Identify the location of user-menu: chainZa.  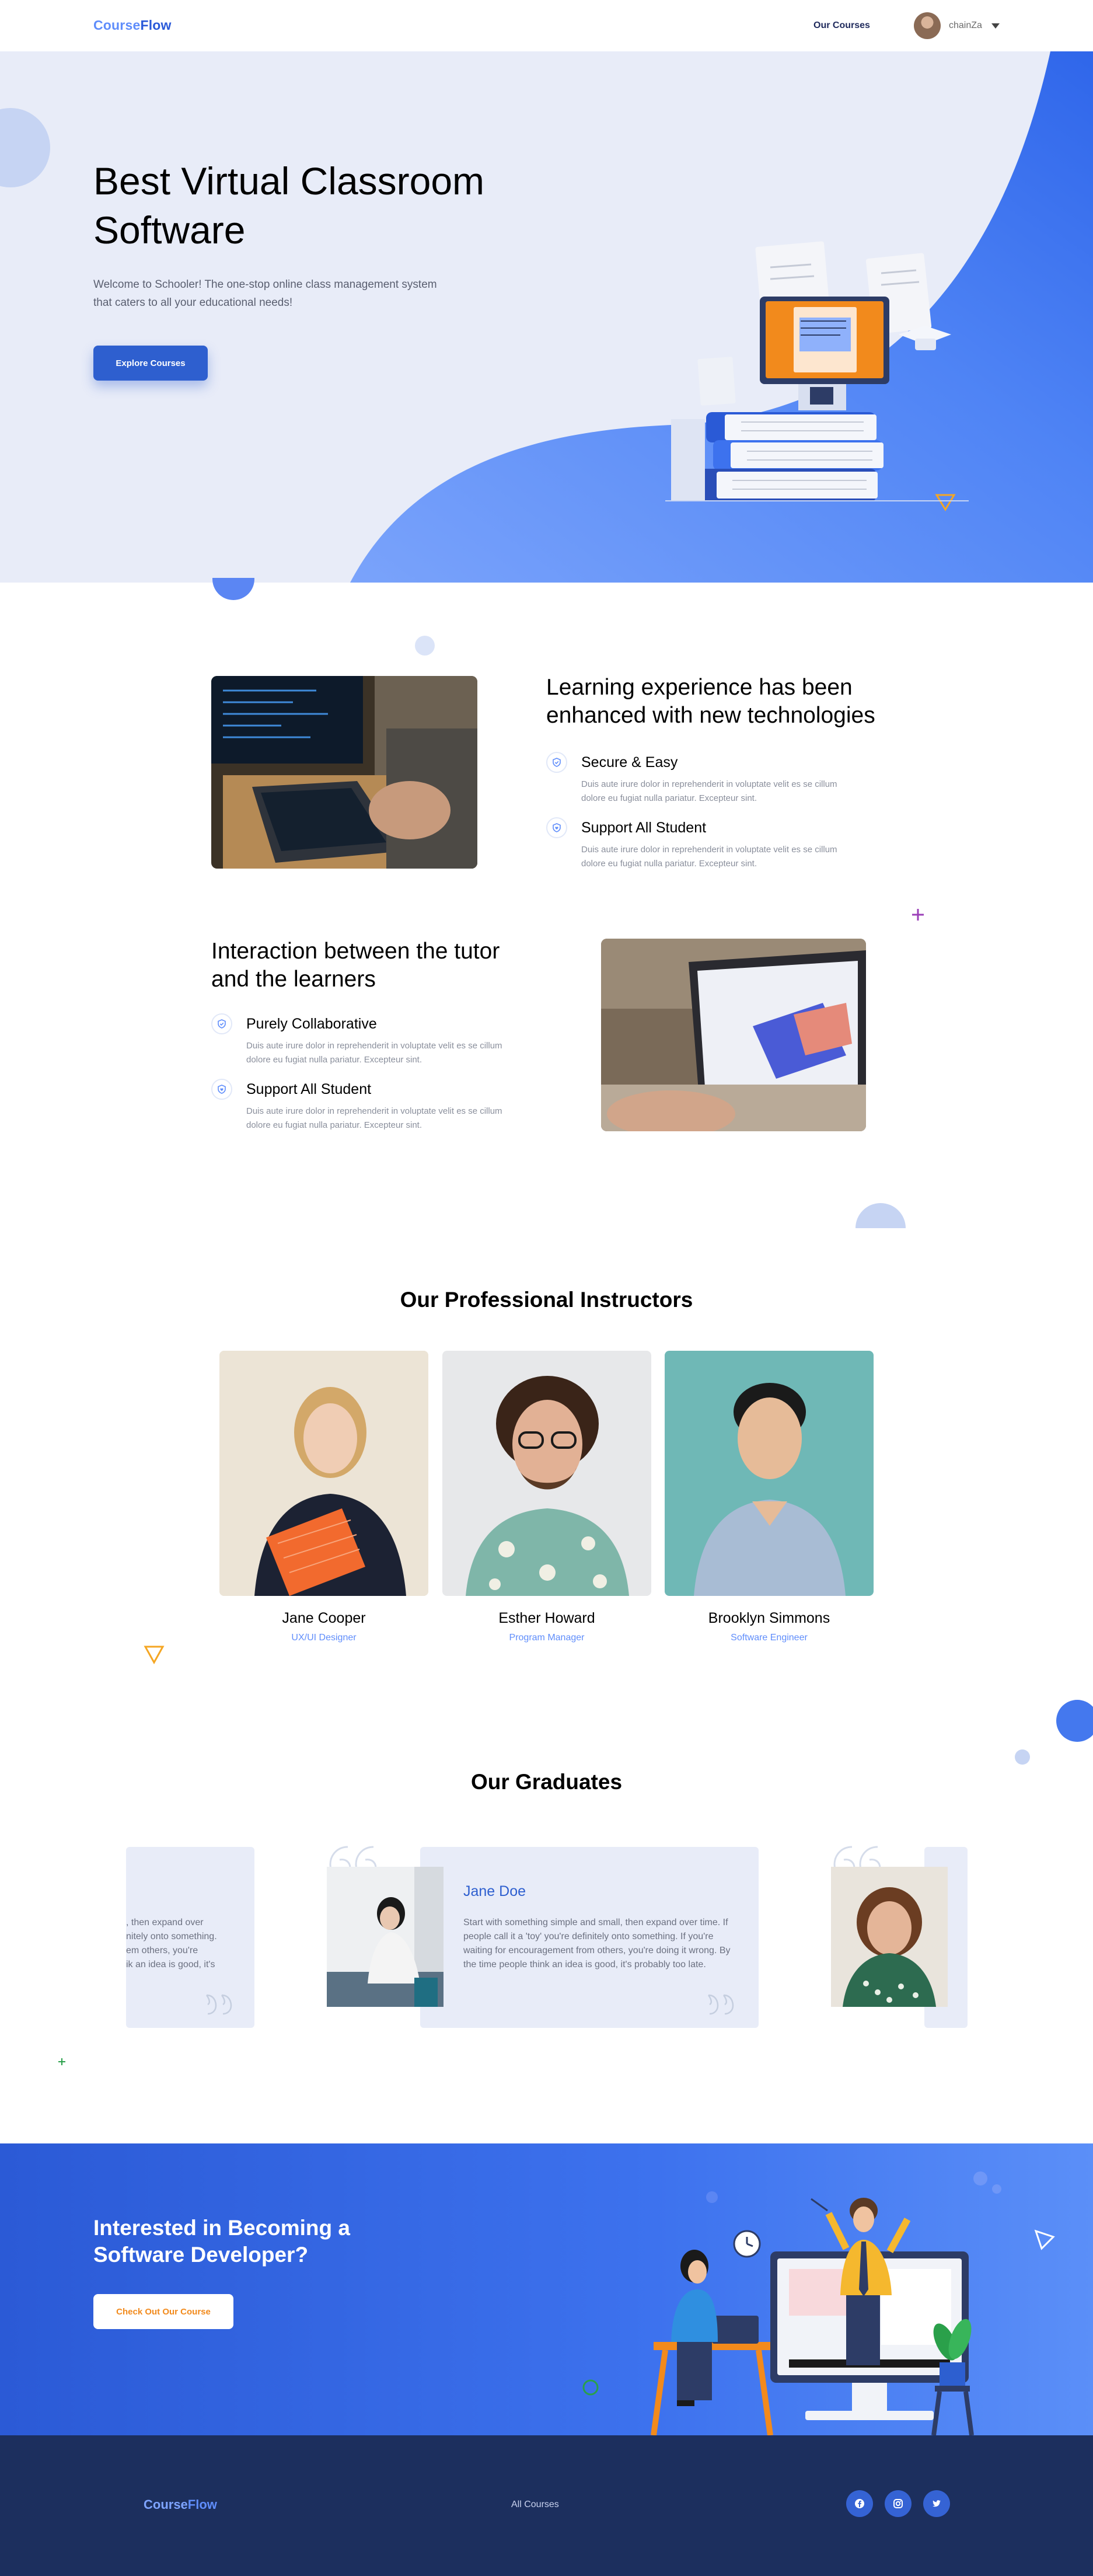
(957, 26).